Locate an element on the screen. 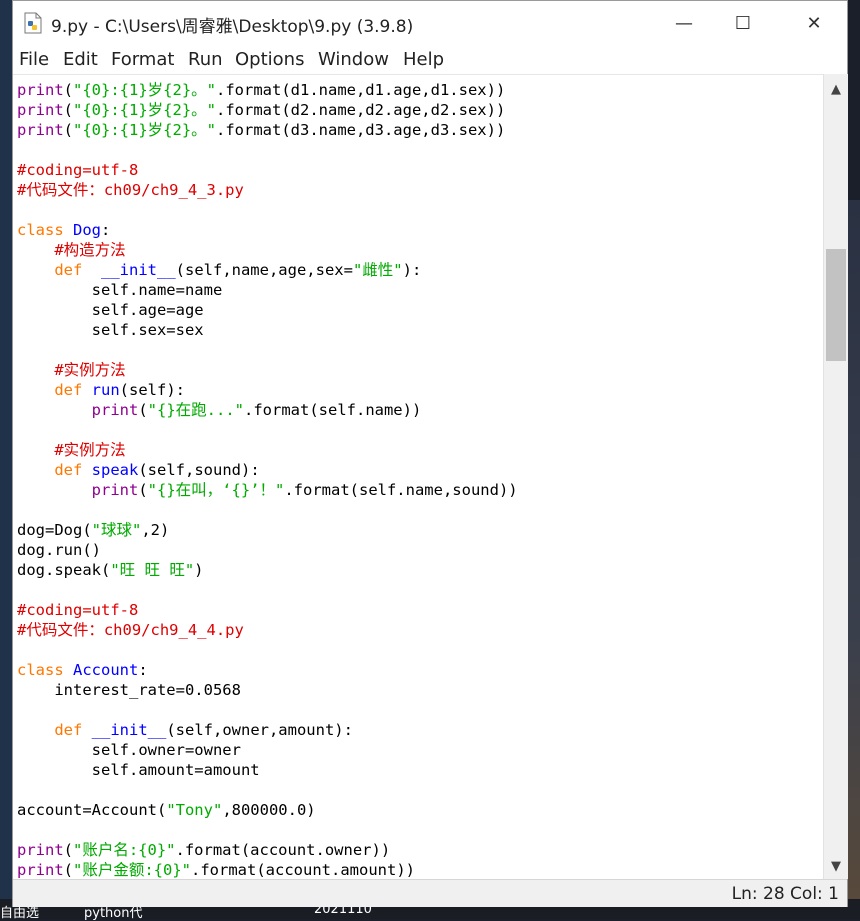  code-line: #代码文件：ch09/ch9_4_4.py is located at coordinates (267, 630).